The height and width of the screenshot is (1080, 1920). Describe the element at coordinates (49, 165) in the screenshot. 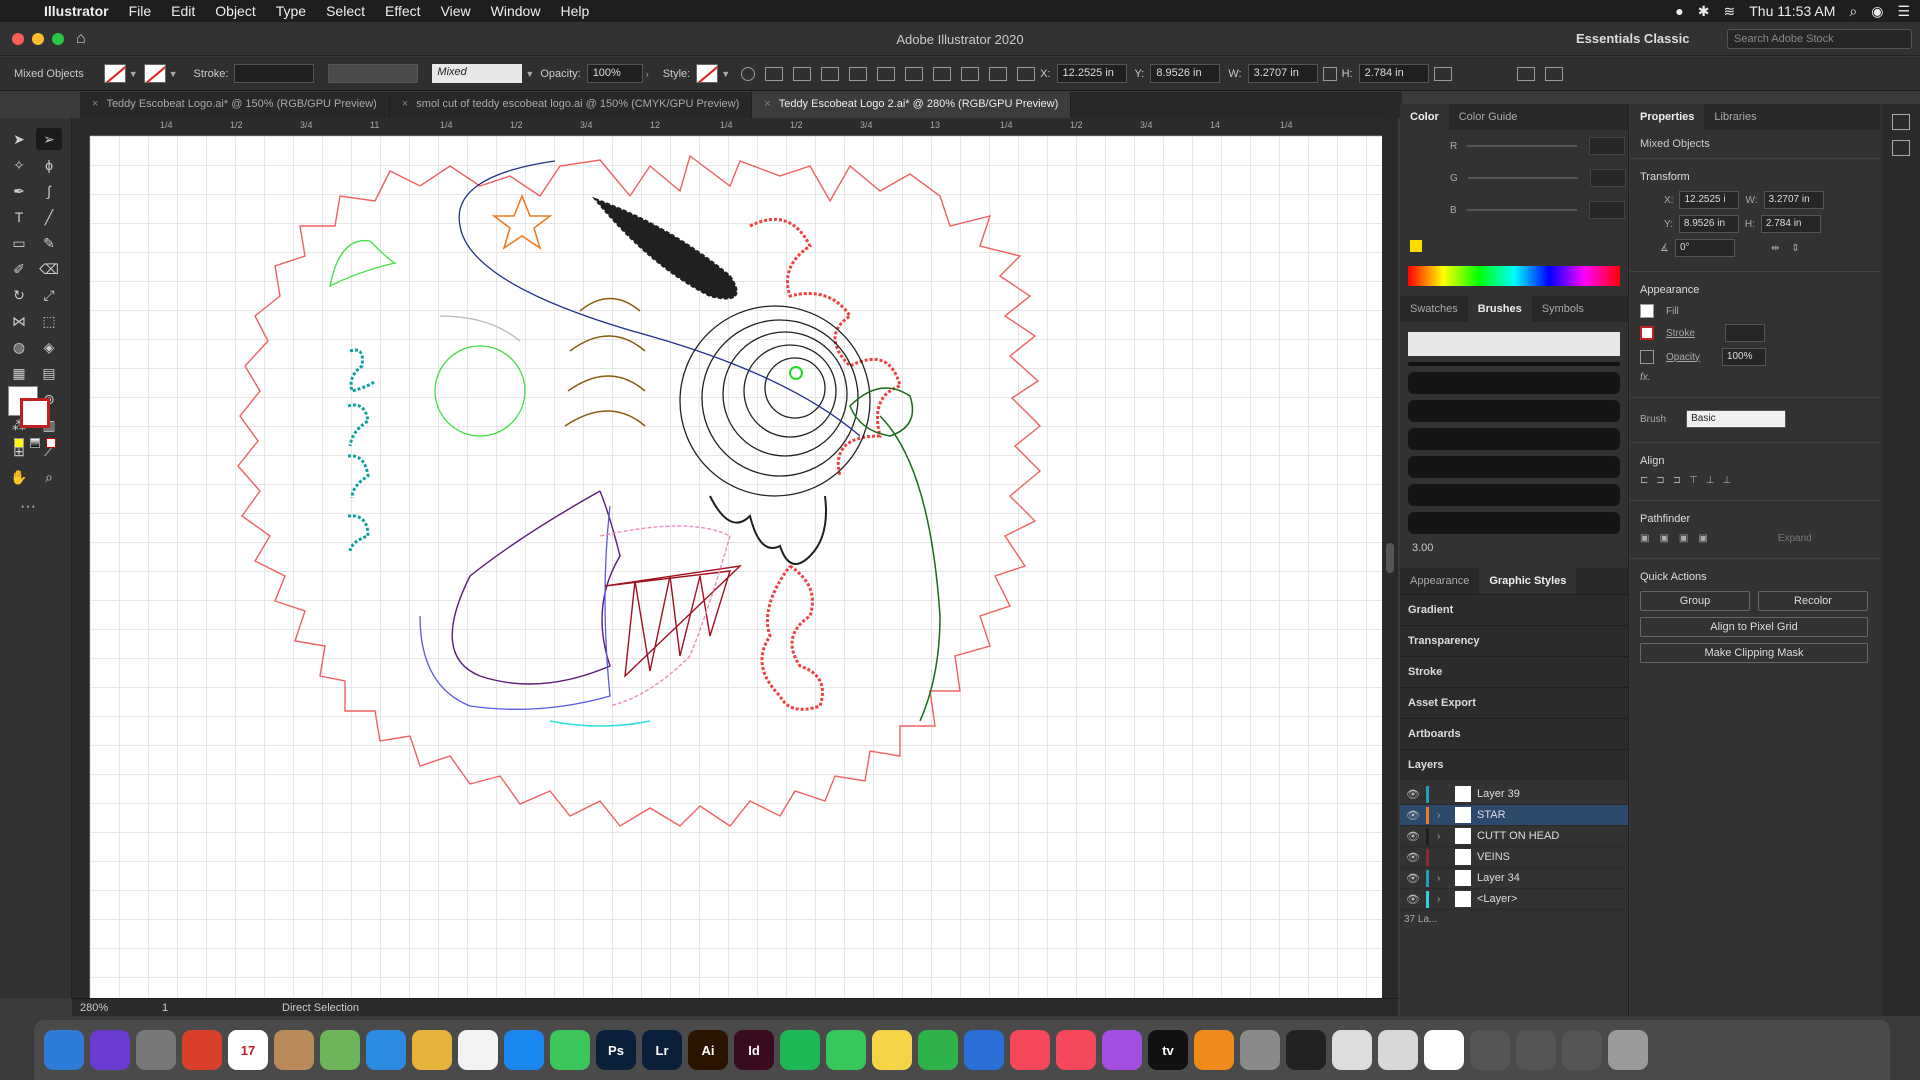

I see `lasso-tool-icon: ϕ` at that location.